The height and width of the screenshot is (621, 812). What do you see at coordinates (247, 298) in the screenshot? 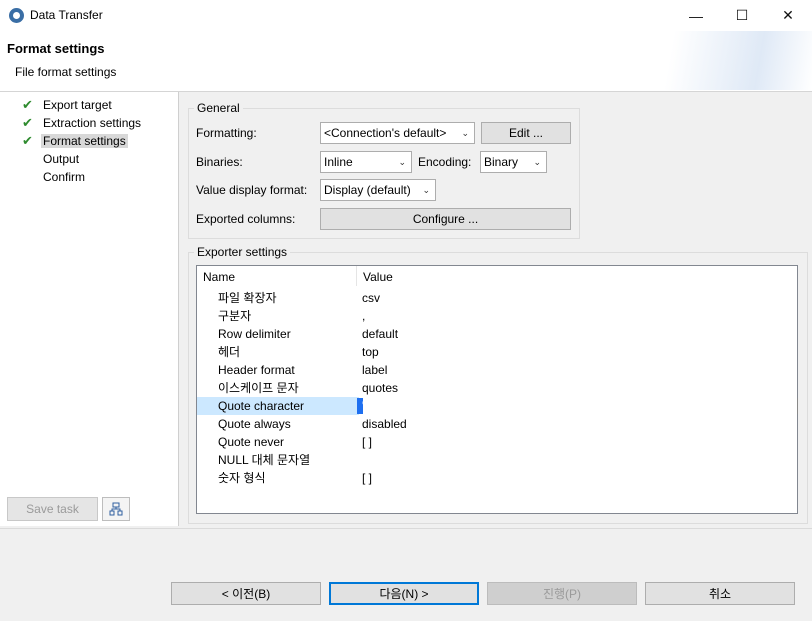
I see `table-row-name: 파일 확장자` at bounding box center [247, 298].